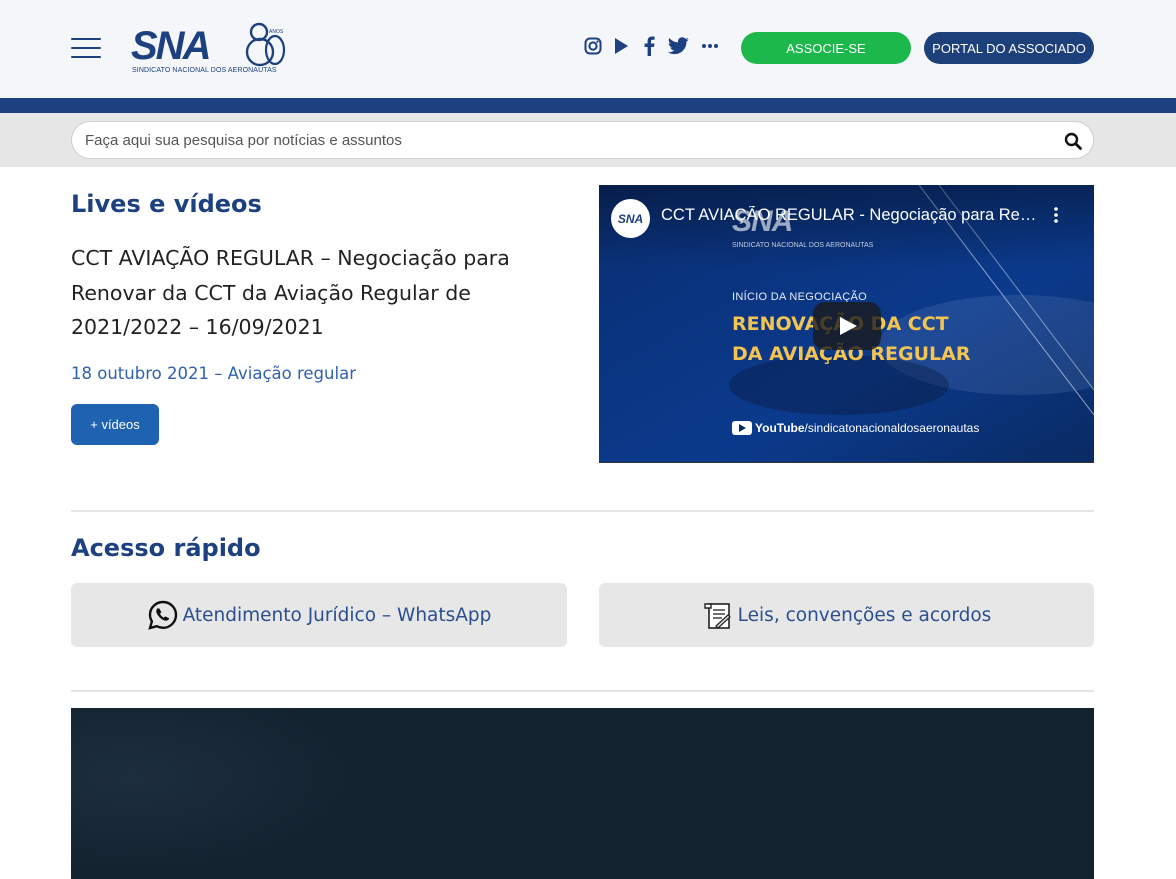 This screenshot has height=879, width=1176. I want to click on portal-associado-button: PORTAL DO ASSOCIADO, so click(1009, 48).